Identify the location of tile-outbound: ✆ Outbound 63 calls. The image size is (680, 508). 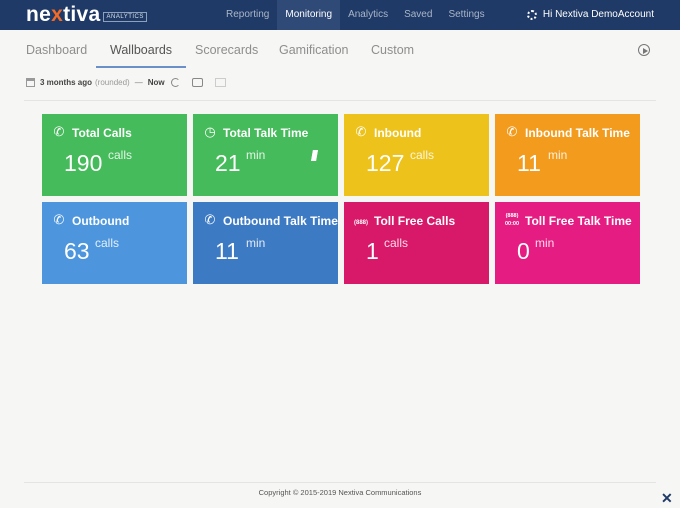
(114, 243).